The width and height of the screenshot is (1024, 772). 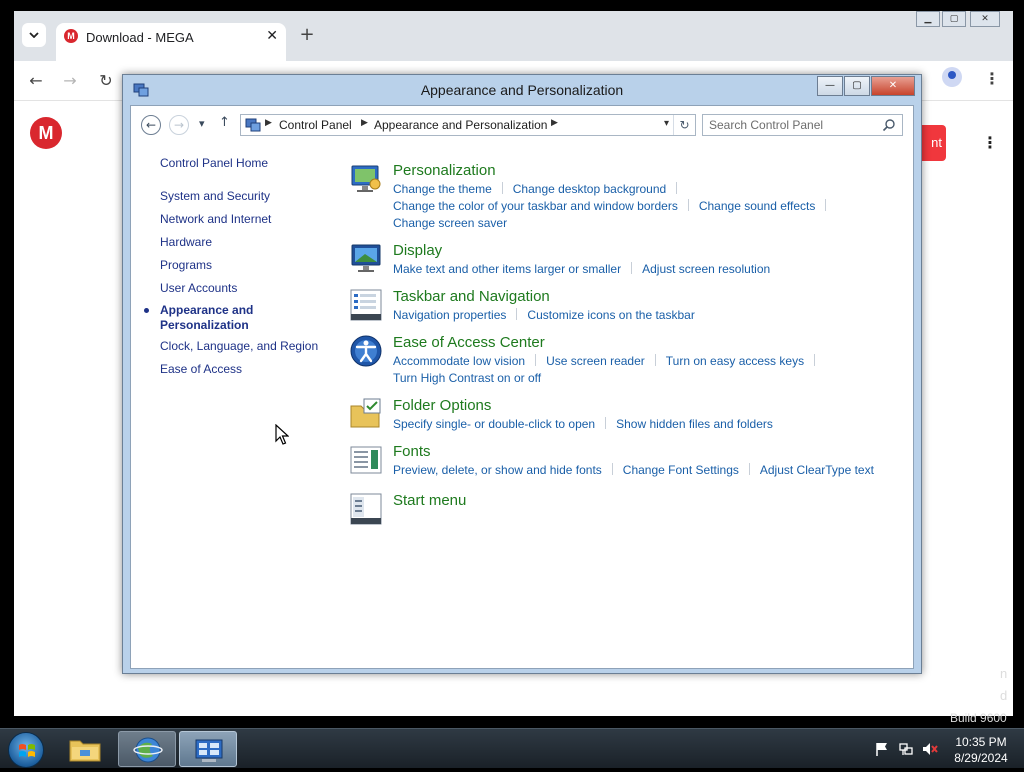 What do you see at coordinates (198, 288) in the screenshot?
I see `sidebar-item-user-accounts: User Accounts` at bounding box center [198, 288].